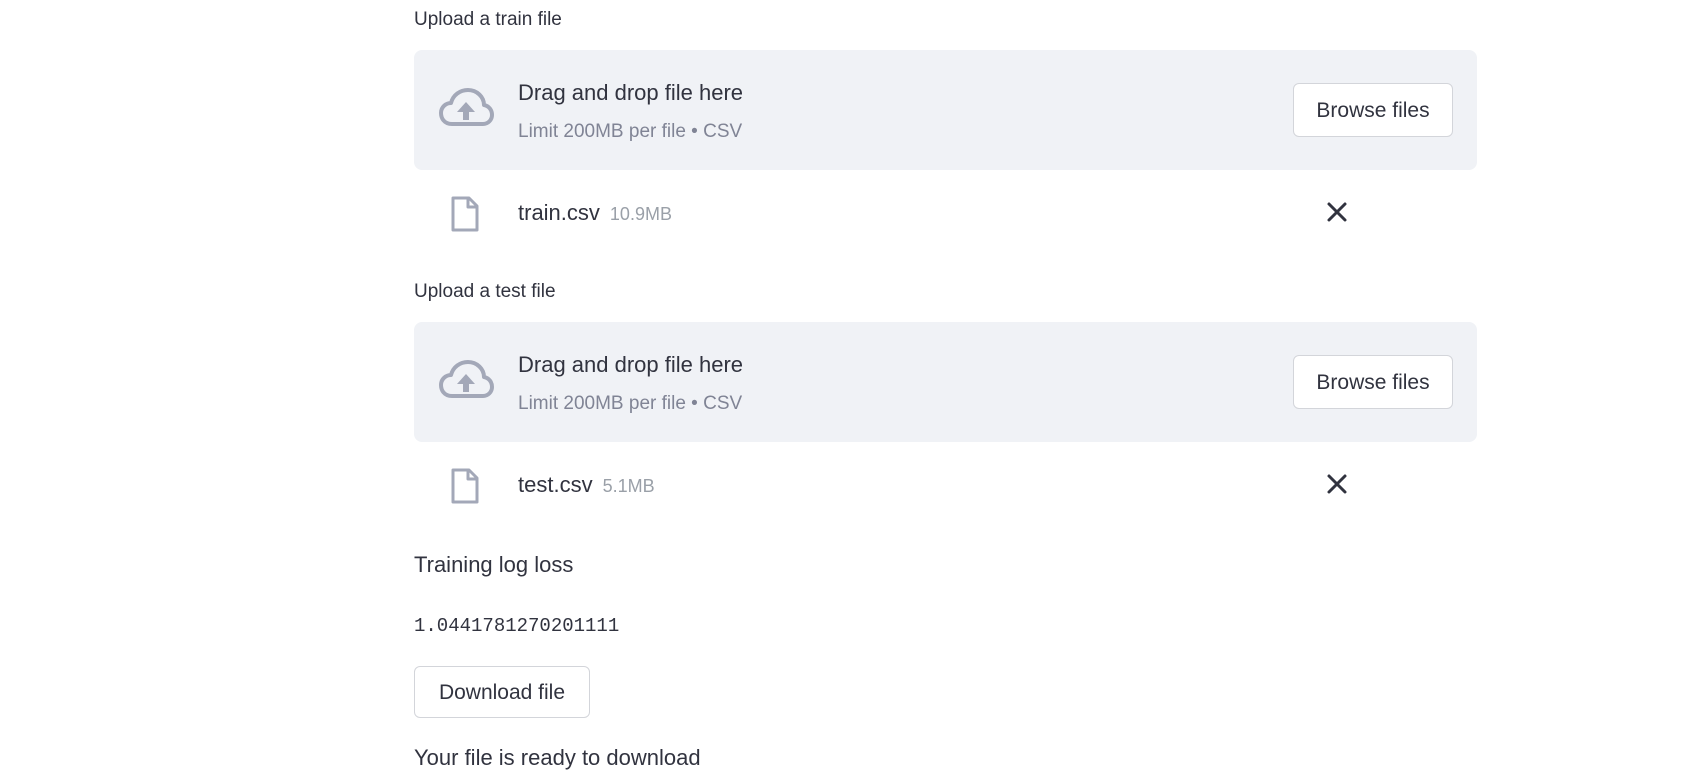 Image resolution: width=1703 pixels, height=772 pixels. Describe the element at coordinates (631, 364) in the screenshot. I see `test-dropzone-title: Drag and drop file here` at that location.